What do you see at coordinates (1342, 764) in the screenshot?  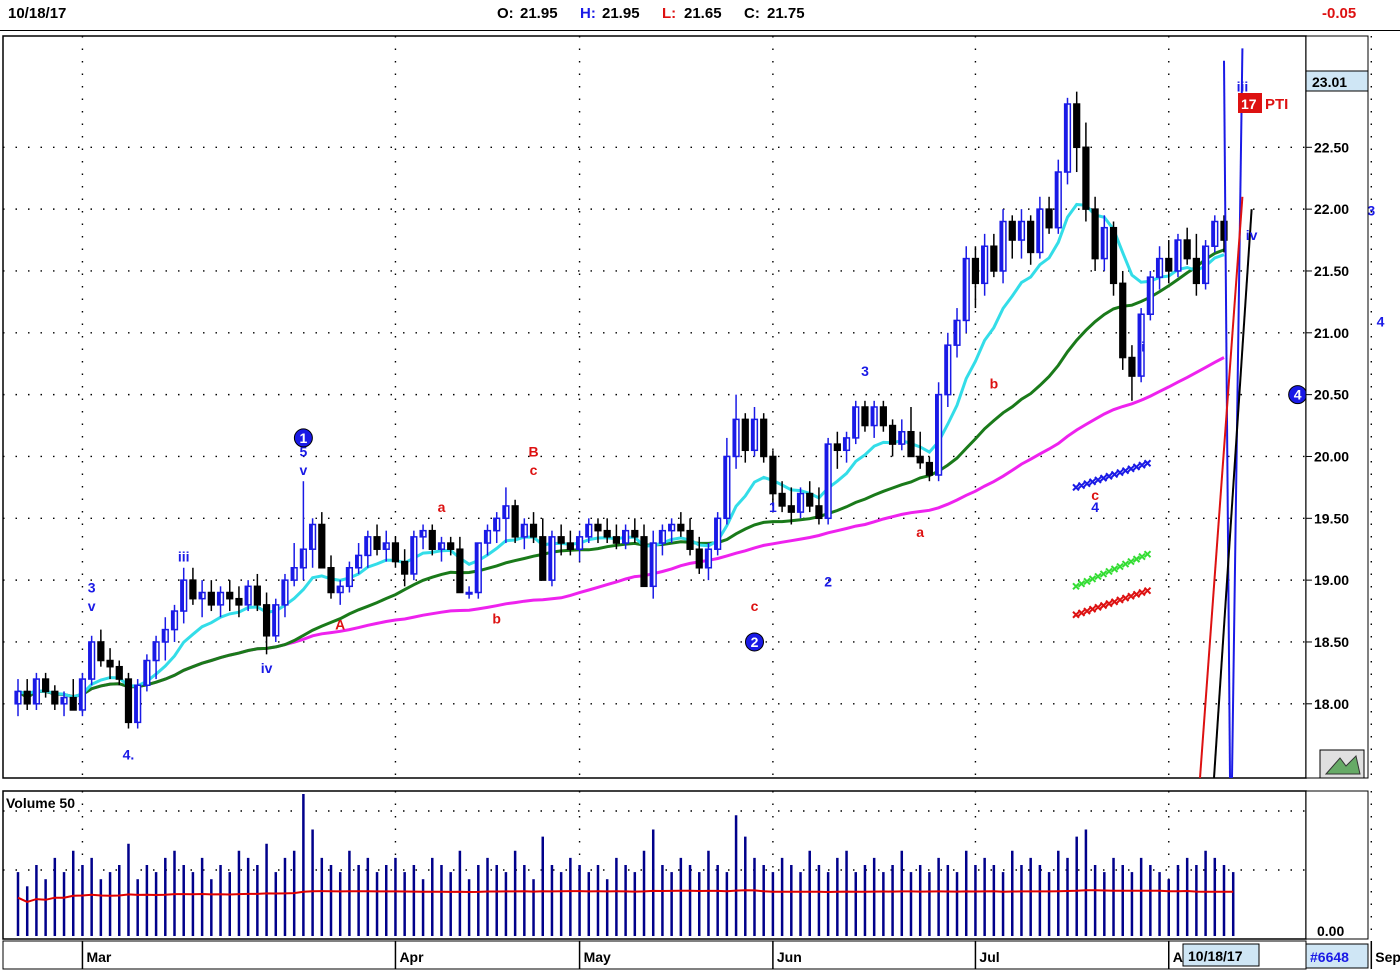 I see `scroll-grip-icon` at bounding box center [1342, 764].